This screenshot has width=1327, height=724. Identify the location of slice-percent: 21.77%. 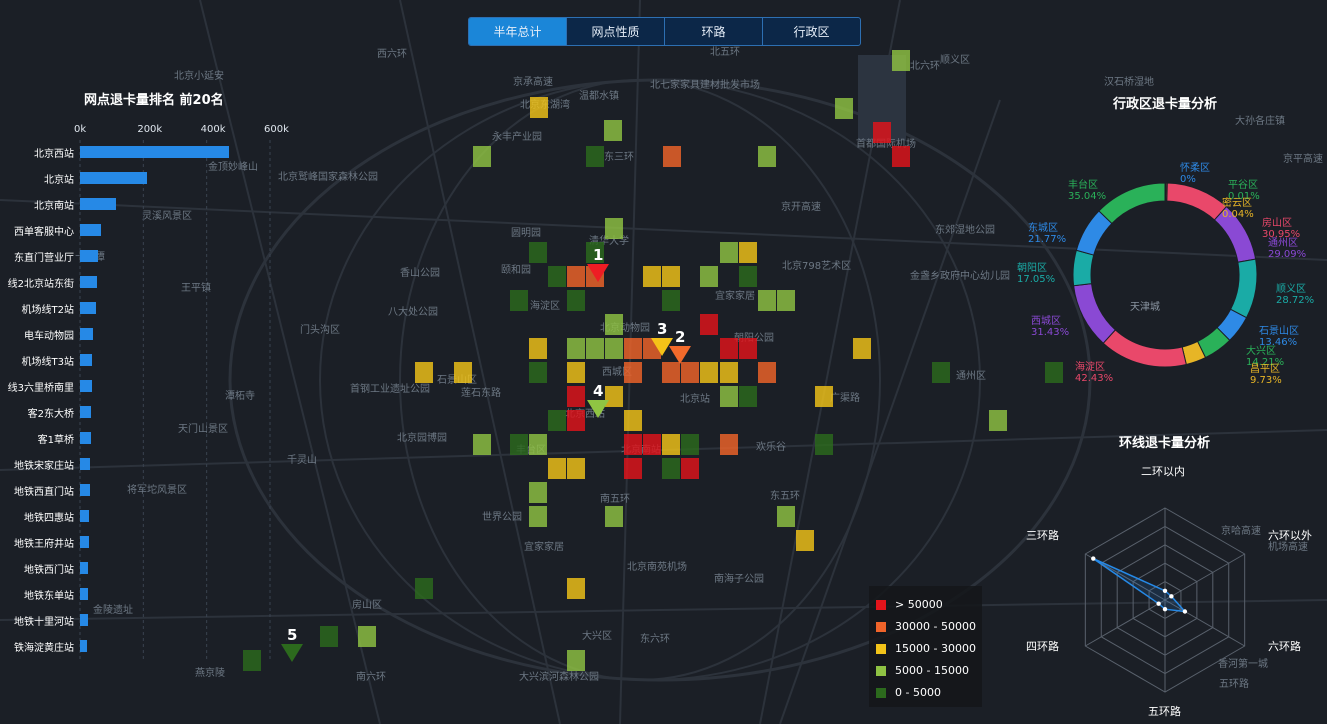
(1047, 239).